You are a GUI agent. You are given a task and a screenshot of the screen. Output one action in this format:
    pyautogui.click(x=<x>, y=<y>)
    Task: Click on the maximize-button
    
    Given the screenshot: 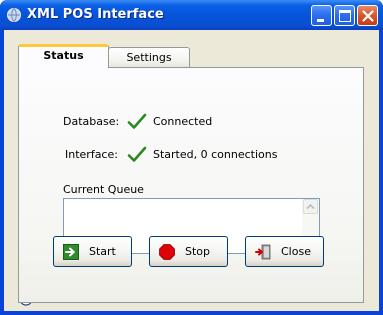 What is the action you would take?
    pyautogui.click(x=344, y=15)
    